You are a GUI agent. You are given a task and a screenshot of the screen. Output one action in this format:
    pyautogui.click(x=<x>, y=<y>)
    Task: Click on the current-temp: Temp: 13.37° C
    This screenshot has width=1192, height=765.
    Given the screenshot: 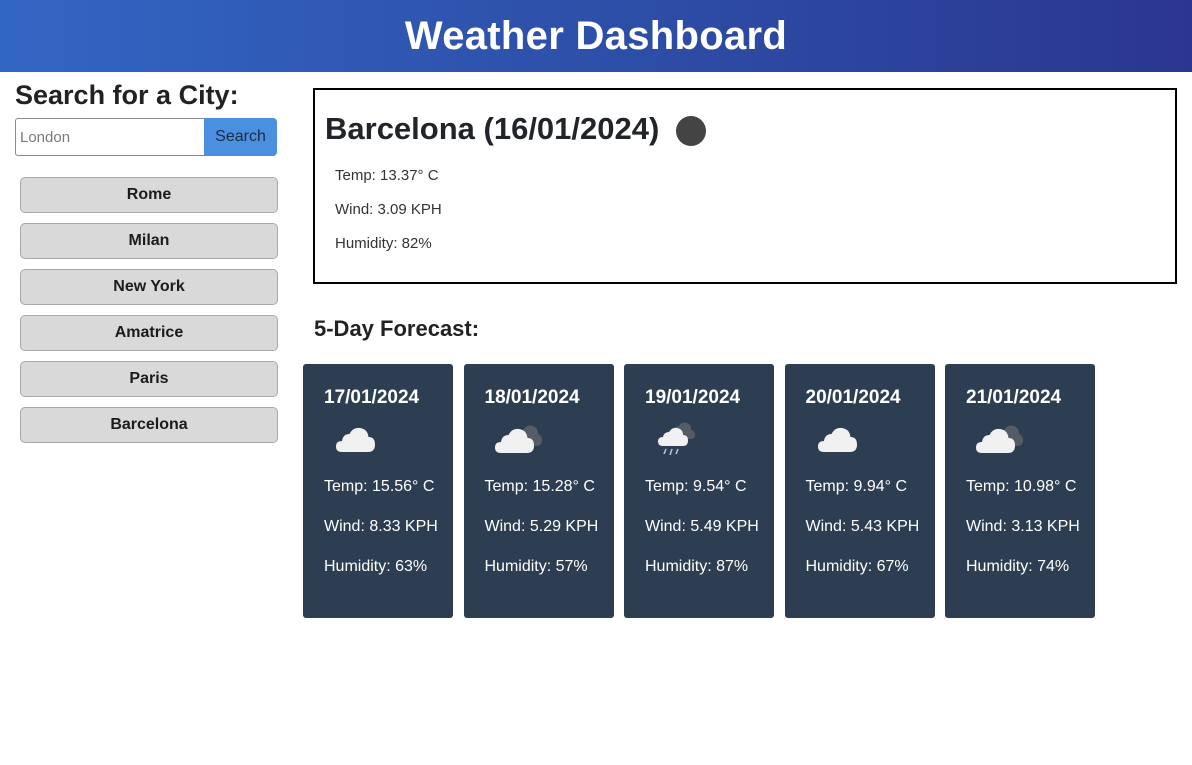 What is the action you would take?
    pyautogui.click(x=387, y=175)
    